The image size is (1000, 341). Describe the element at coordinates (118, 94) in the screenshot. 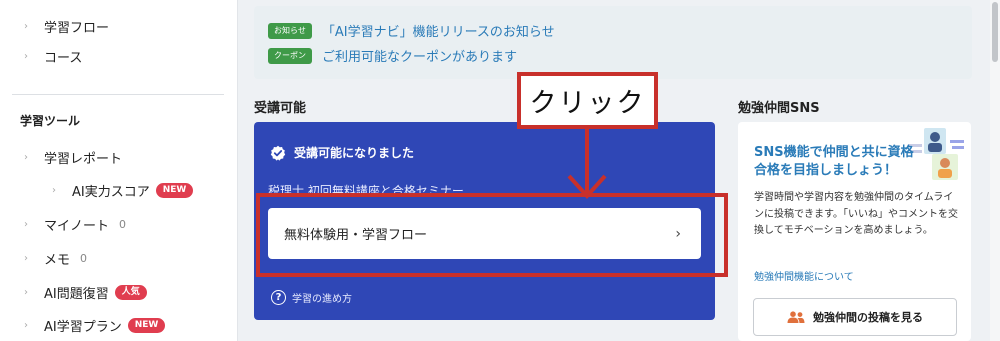

I see `sidebar-divider` at that location.